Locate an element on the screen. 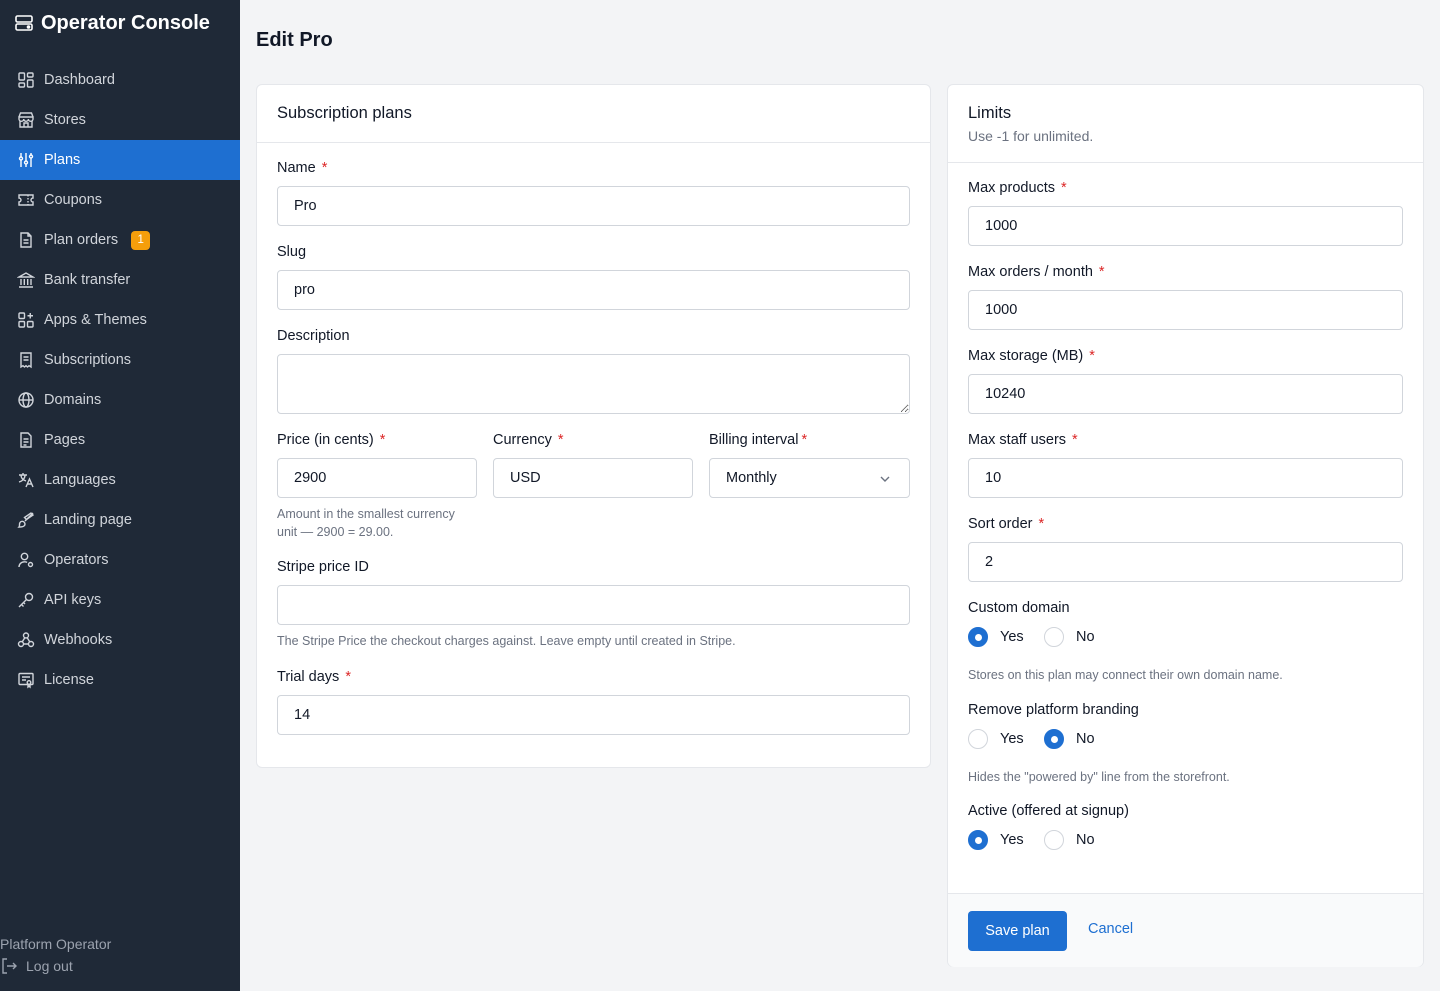 This screenshot has width=1440, height=991. sliders-icon is located at coordinates (26, 160).